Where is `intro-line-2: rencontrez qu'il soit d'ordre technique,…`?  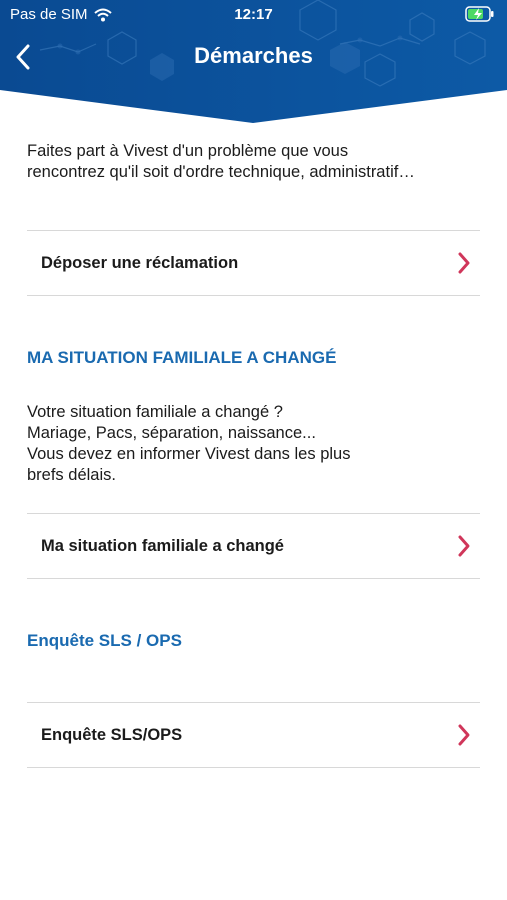
intro-line-2: rencontrez qu'il soit d'ordre technique,… is located at coordinates (221, 172).